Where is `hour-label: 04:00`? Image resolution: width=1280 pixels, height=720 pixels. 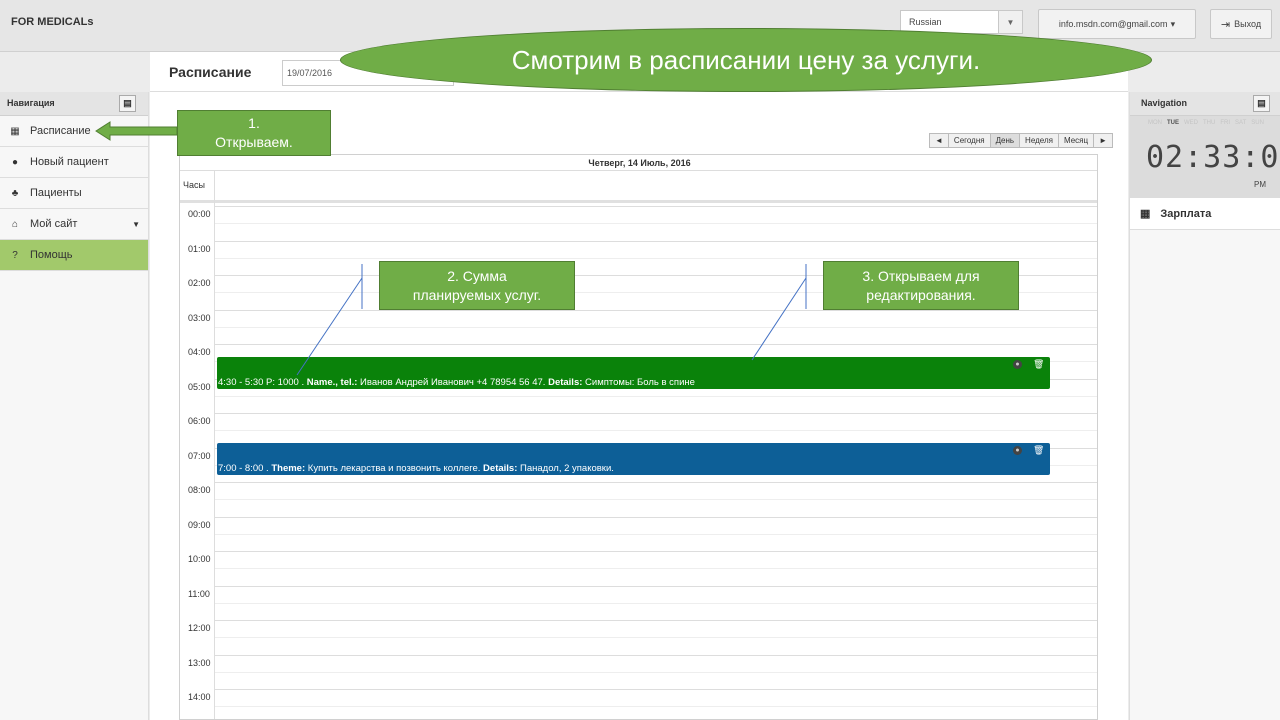
hour-label: 04:00 is located at coordinates (199, 352).